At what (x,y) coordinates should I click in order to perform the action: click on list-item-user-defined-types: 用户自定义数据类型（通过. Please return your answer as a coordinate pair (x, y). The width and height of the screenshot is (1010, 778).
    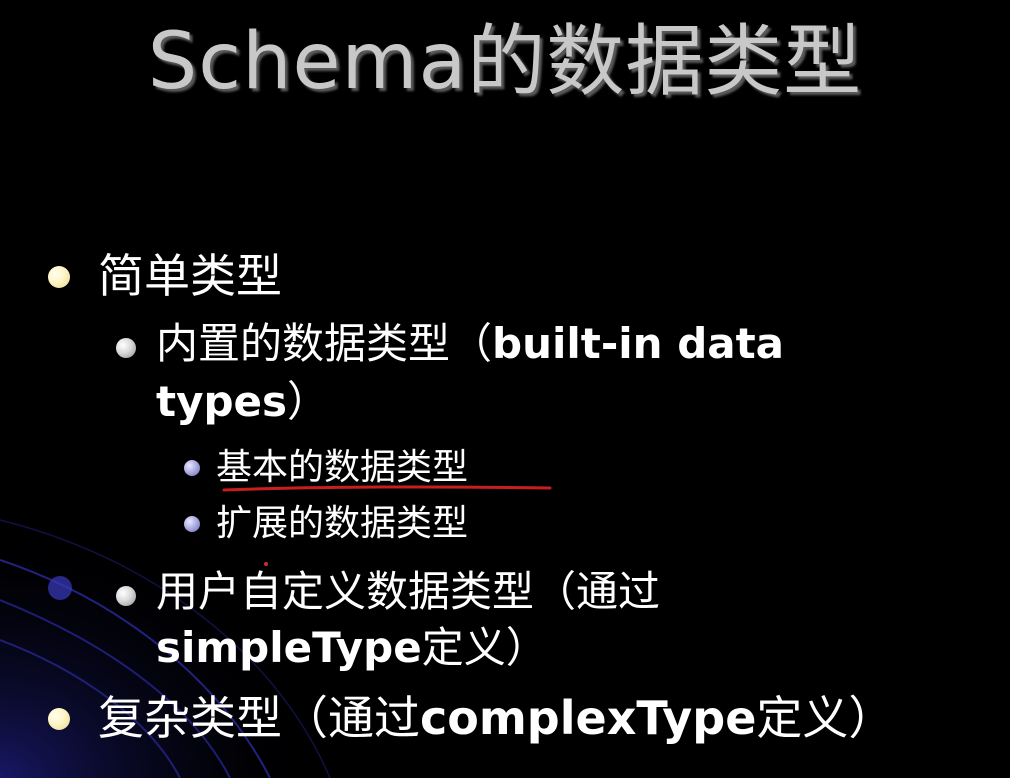
    Looking at the image, I should click on (408, 592).